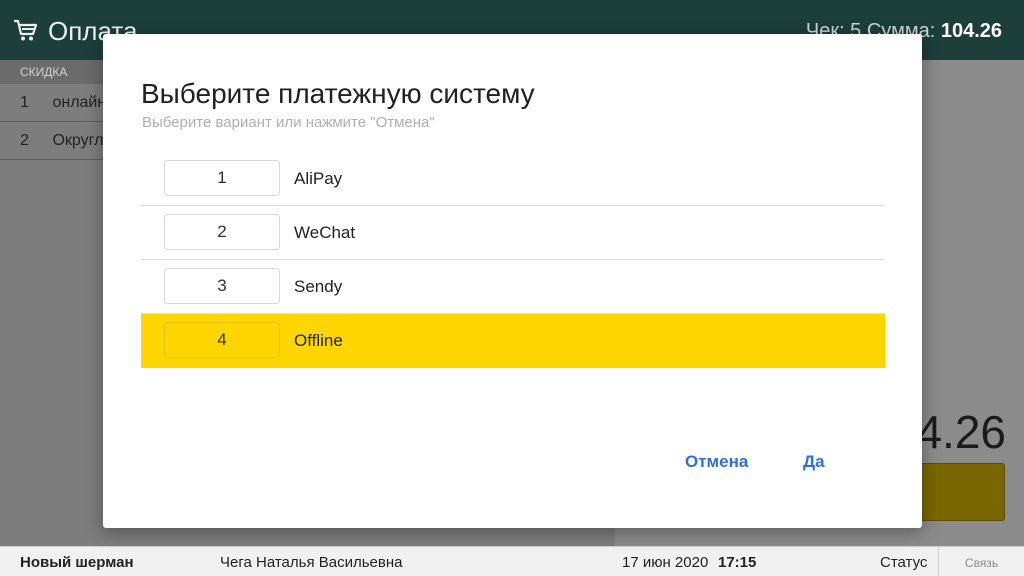  Describe the element at coordinates (318, 340) in the screenshot. I see `option-label: Offline` at that location.